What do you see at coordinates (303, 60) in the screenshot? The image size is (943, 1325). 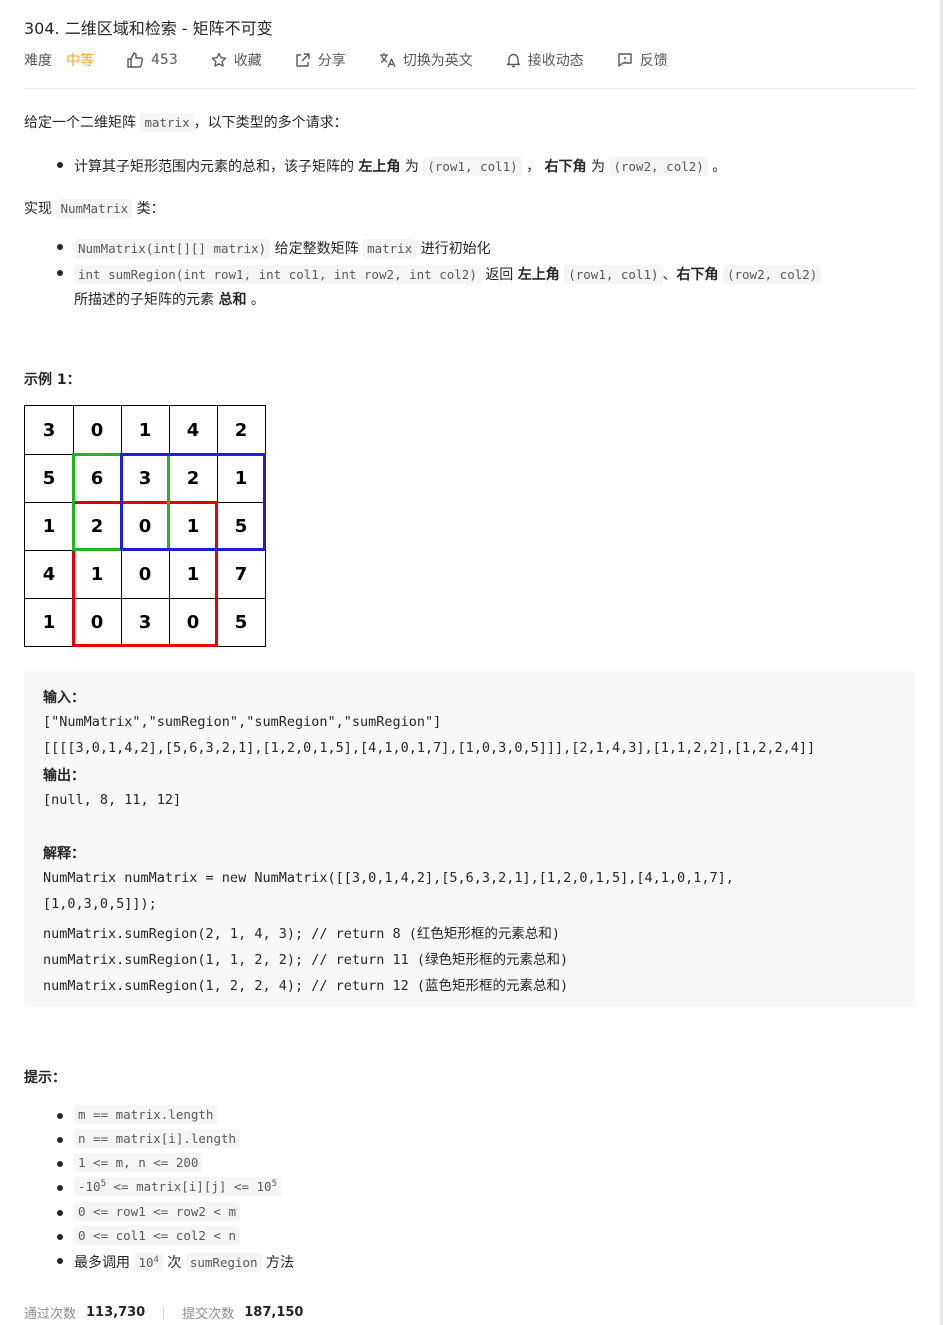 I see `share-icon` at bounding box center [303, 60].